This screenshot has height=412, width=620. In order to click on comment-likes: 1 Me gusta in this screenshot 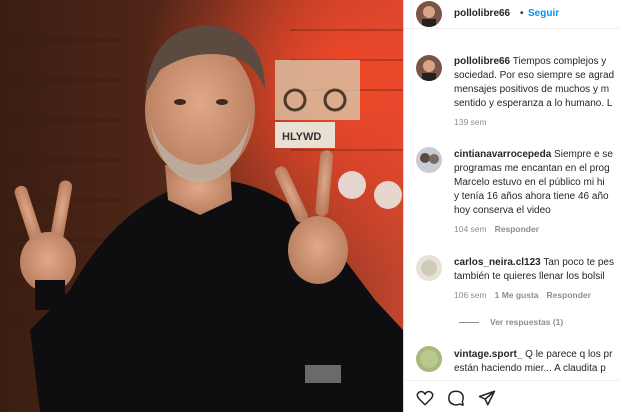, I will do `click(517, 295)`.